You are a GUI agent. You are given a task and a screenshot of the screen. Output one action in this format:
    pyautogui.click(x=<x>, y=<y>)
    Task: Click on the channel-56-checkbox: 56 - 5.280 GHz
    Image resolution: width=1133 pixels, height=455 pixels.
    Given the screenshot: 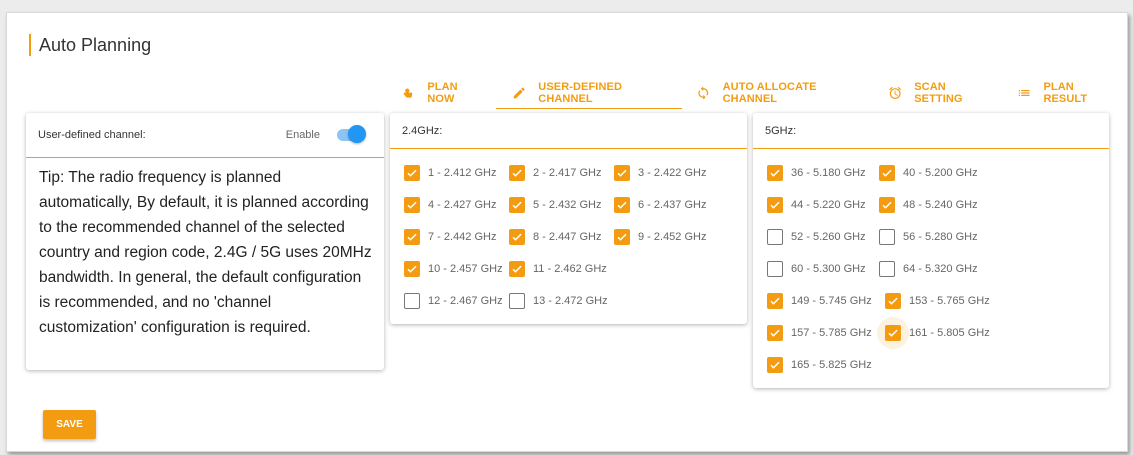 What is the action you would take?
    pyautogui.click(x=935, y=237)
    